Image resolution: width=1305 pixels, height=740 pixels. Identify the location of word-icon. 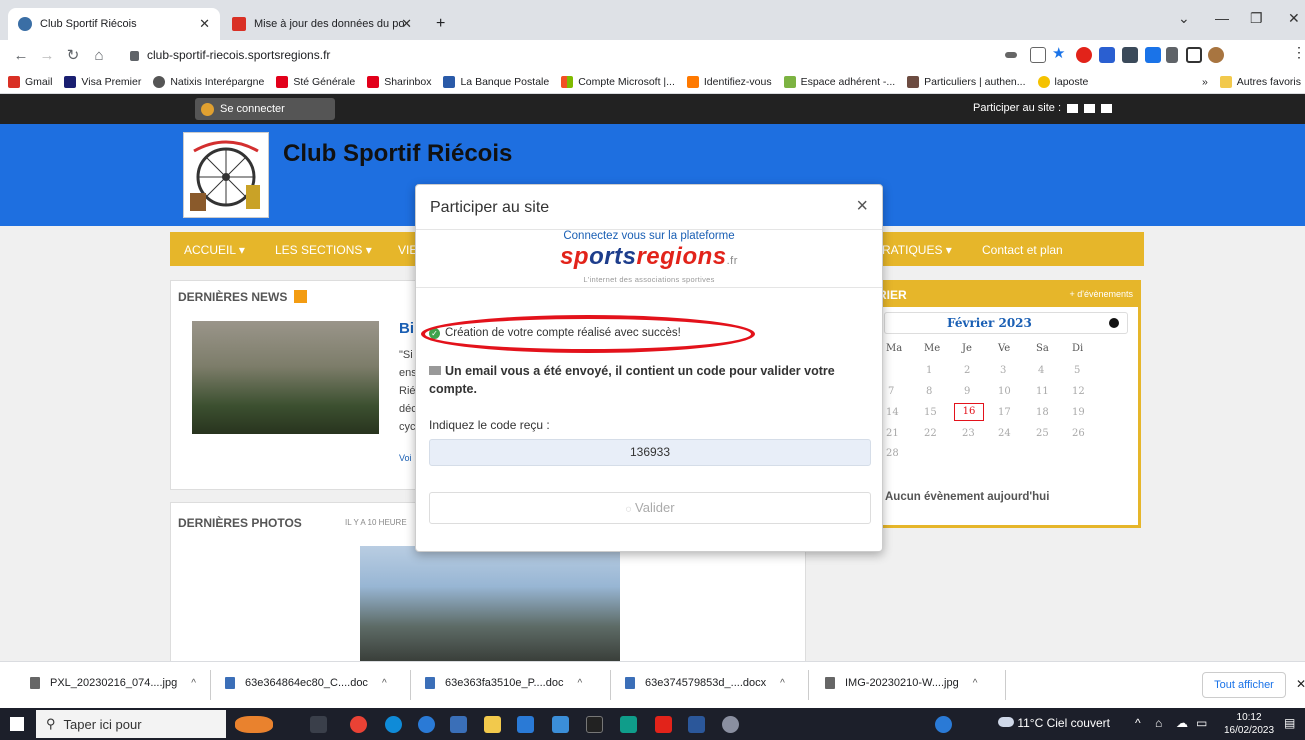
(696, 724).